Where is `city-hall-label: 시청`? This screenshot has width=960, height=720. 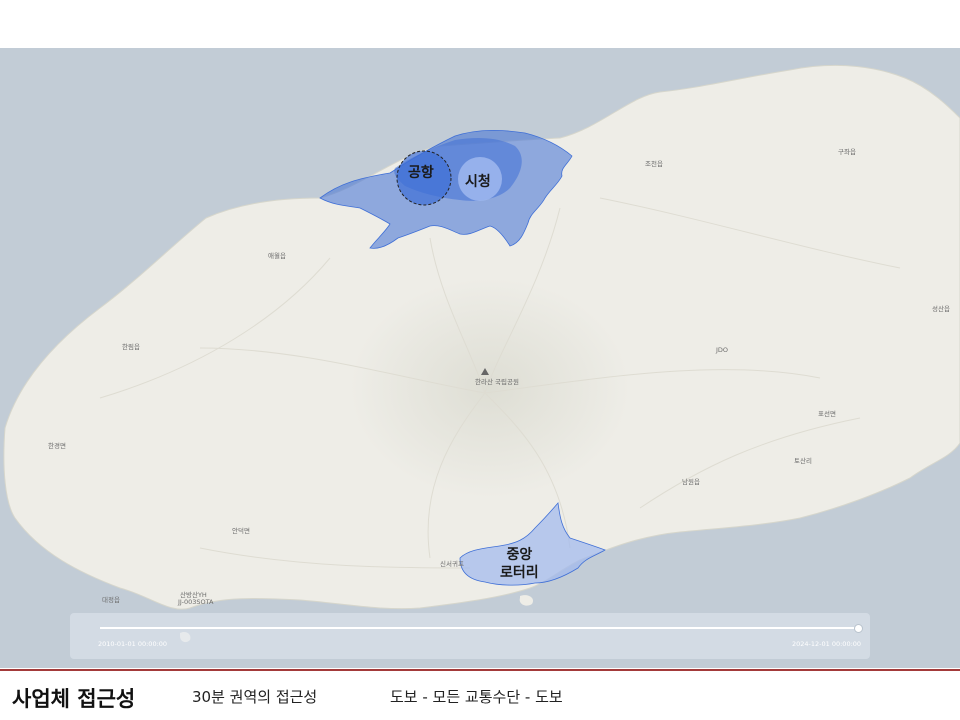 city-hall-label: 시청 is located at coordinates (478, 181).